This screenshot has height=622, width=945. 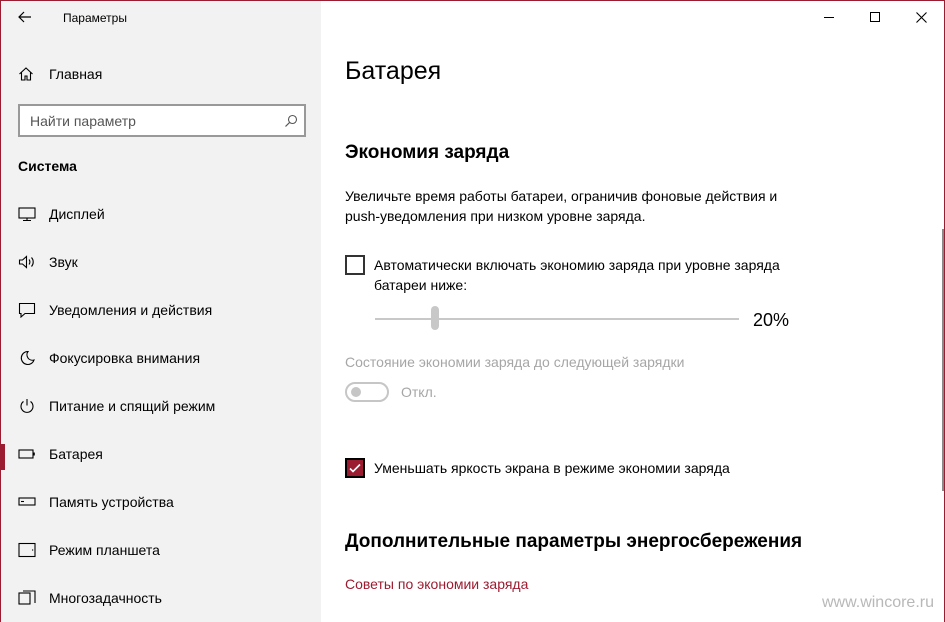 I want to click on section-title: Система, so click(x=47, y=166).